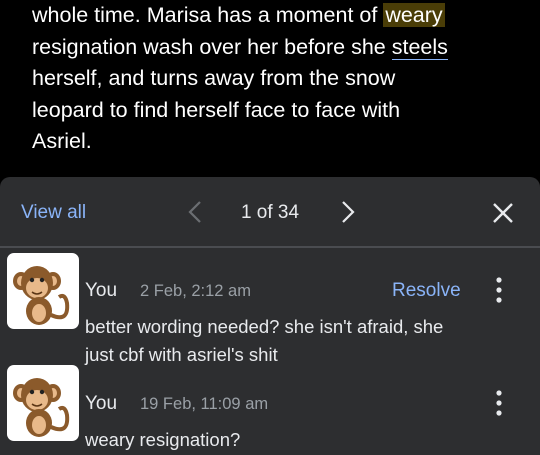  Describe the element at coordinates (270, 247) in the screenshot. I see `divider` at that location.